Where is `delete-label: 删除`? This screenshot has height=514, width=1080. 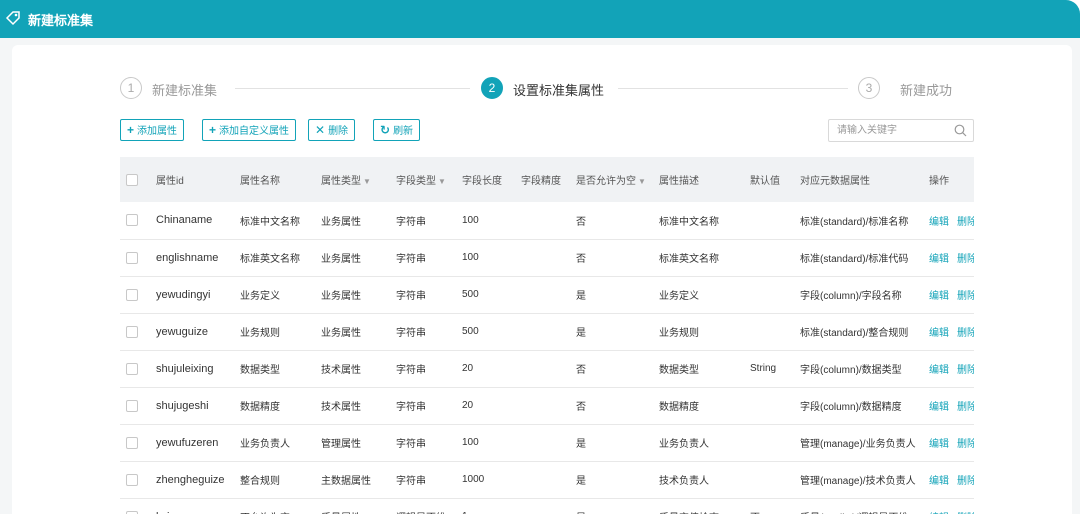 delete-label: 删除 is located at coordinates (338, 131).